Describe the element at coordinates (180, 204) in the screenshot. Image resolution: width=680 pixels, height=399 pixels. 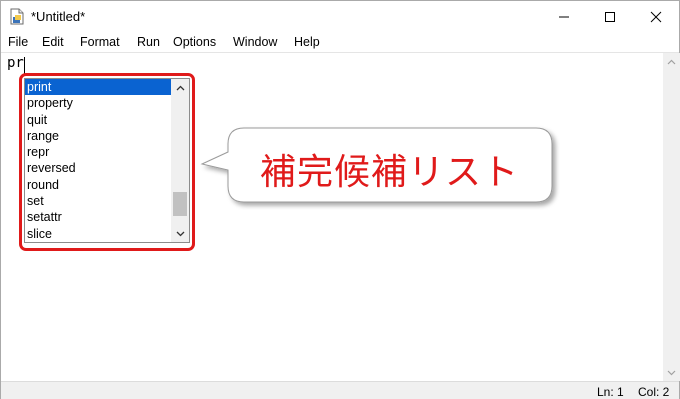
I see `autocomplete-scroll-thumb` at that location.